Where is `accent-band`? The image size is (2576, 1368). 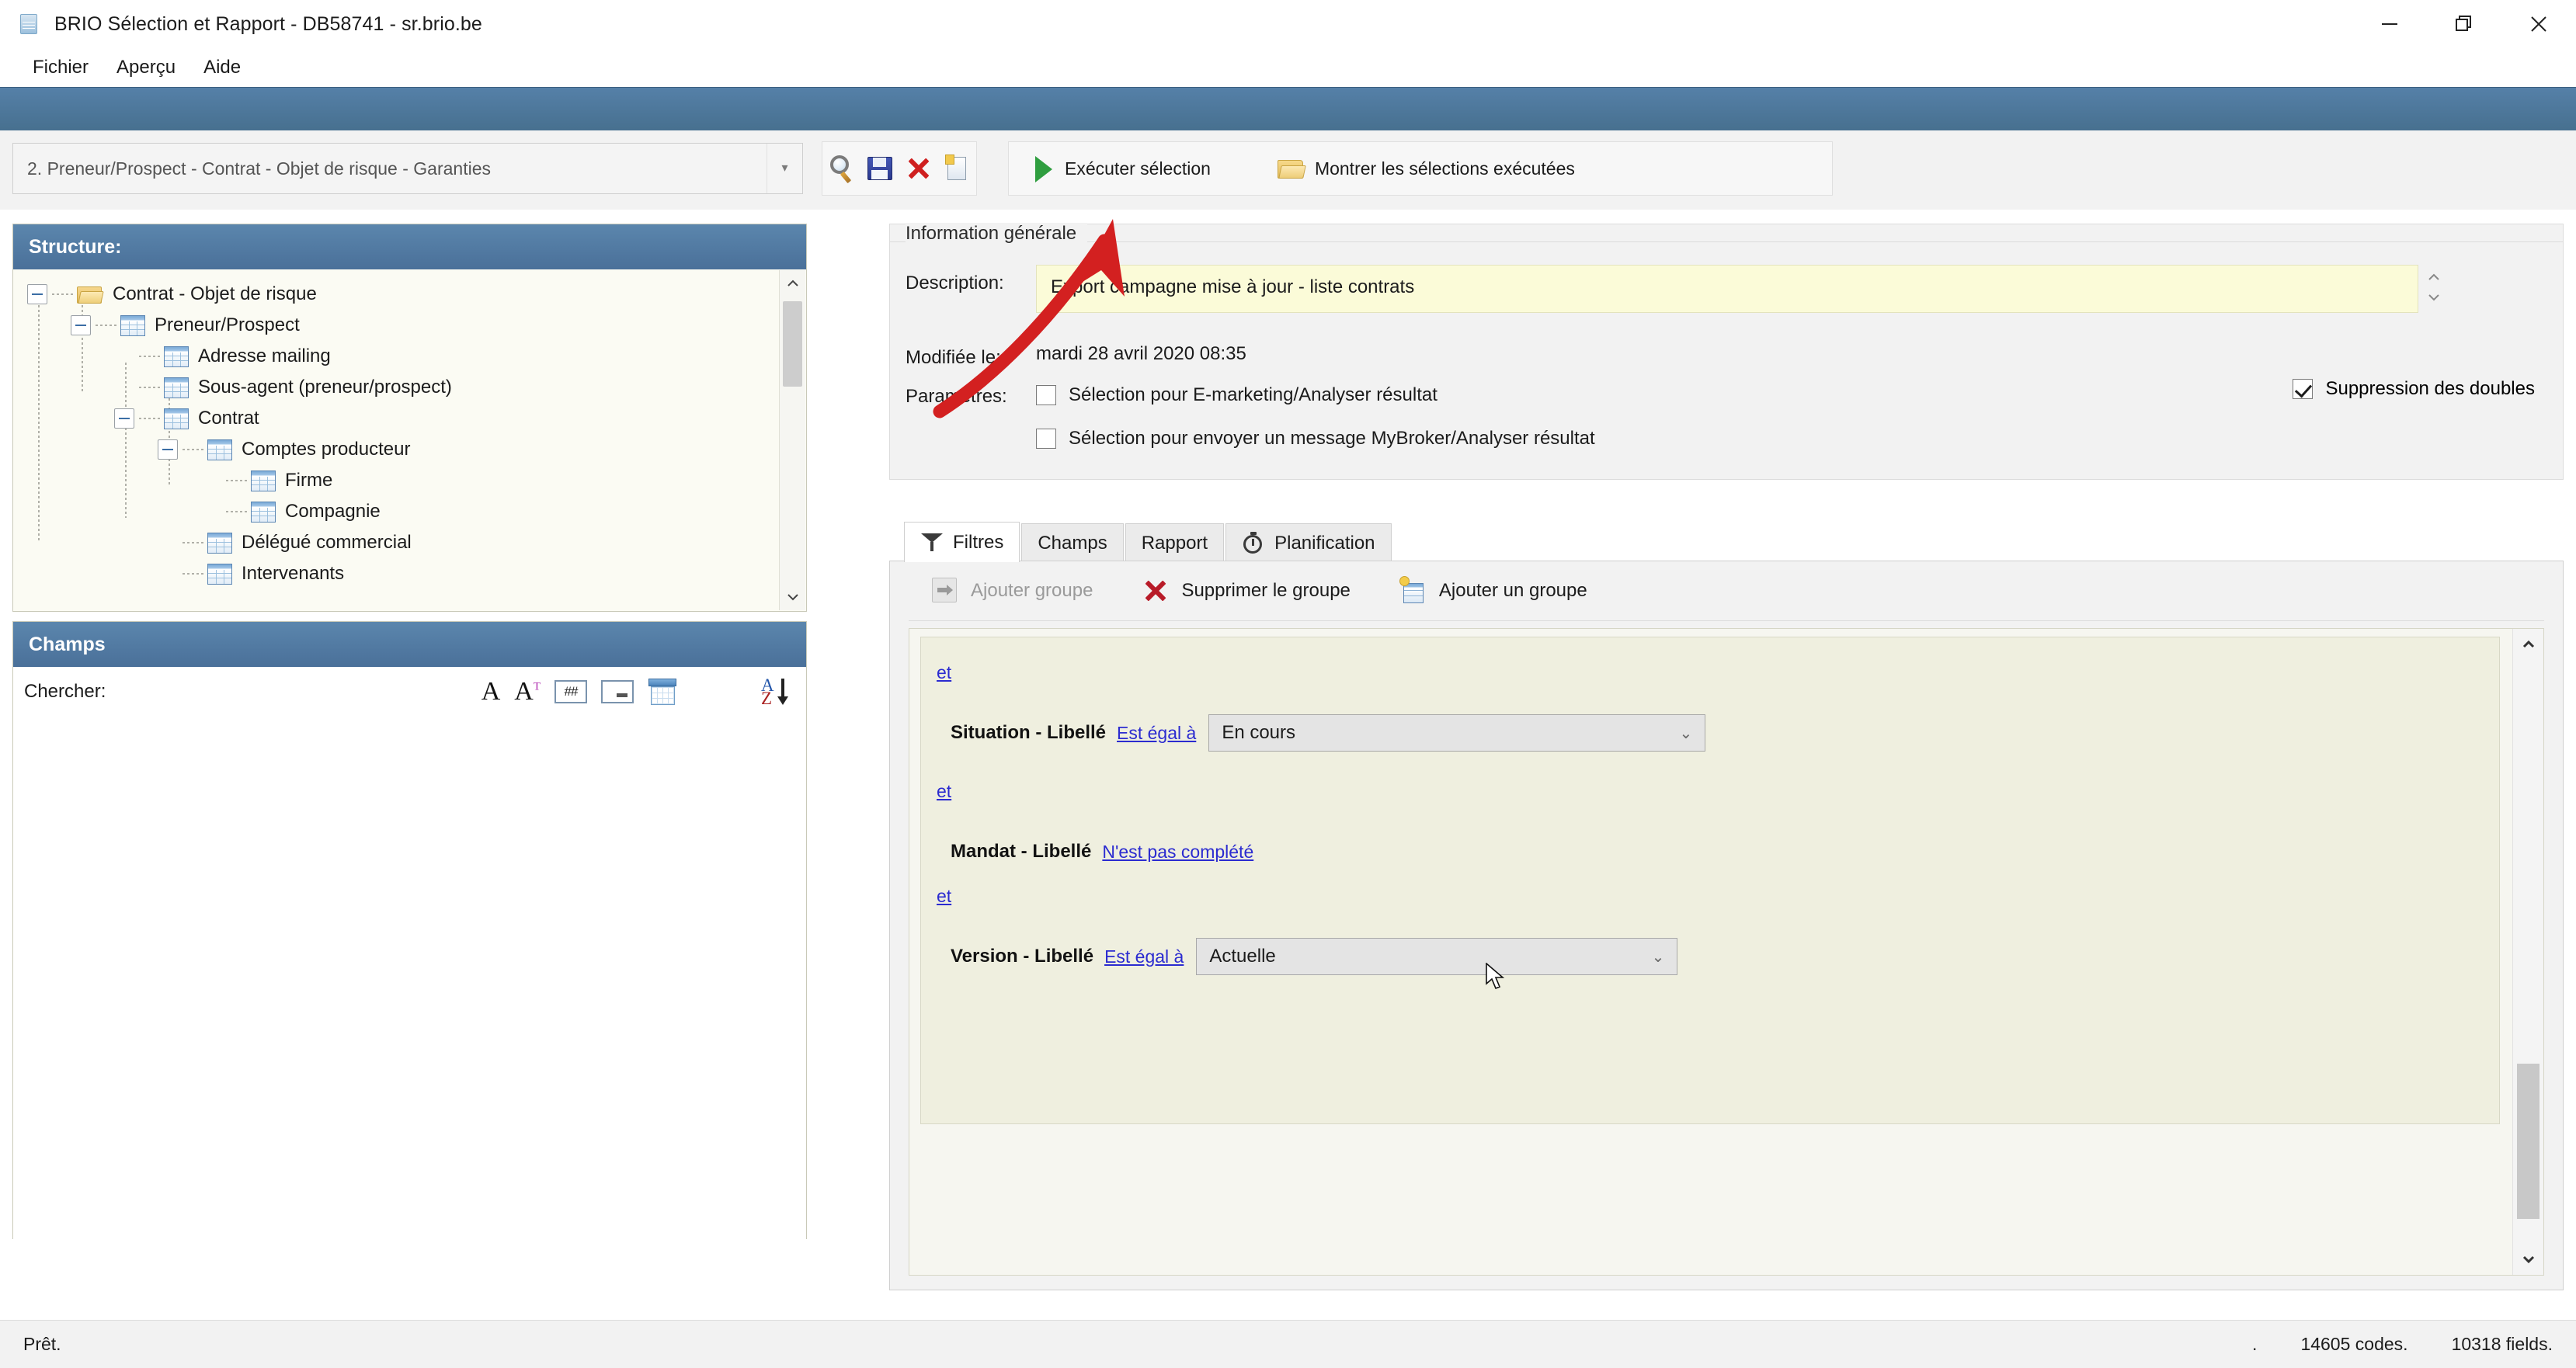
accent-band is located at coordinates (1288, 108).